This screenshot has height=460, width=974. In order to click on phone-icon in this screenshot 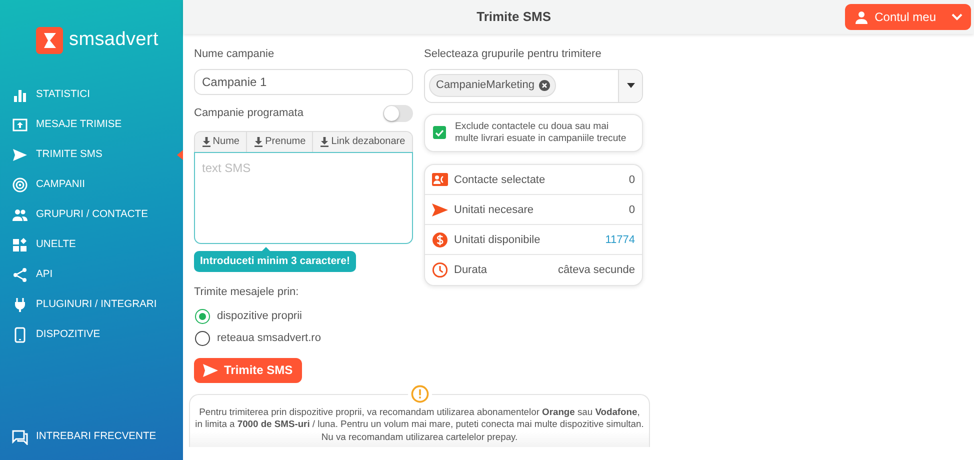, I will do `click(20, 335)`.